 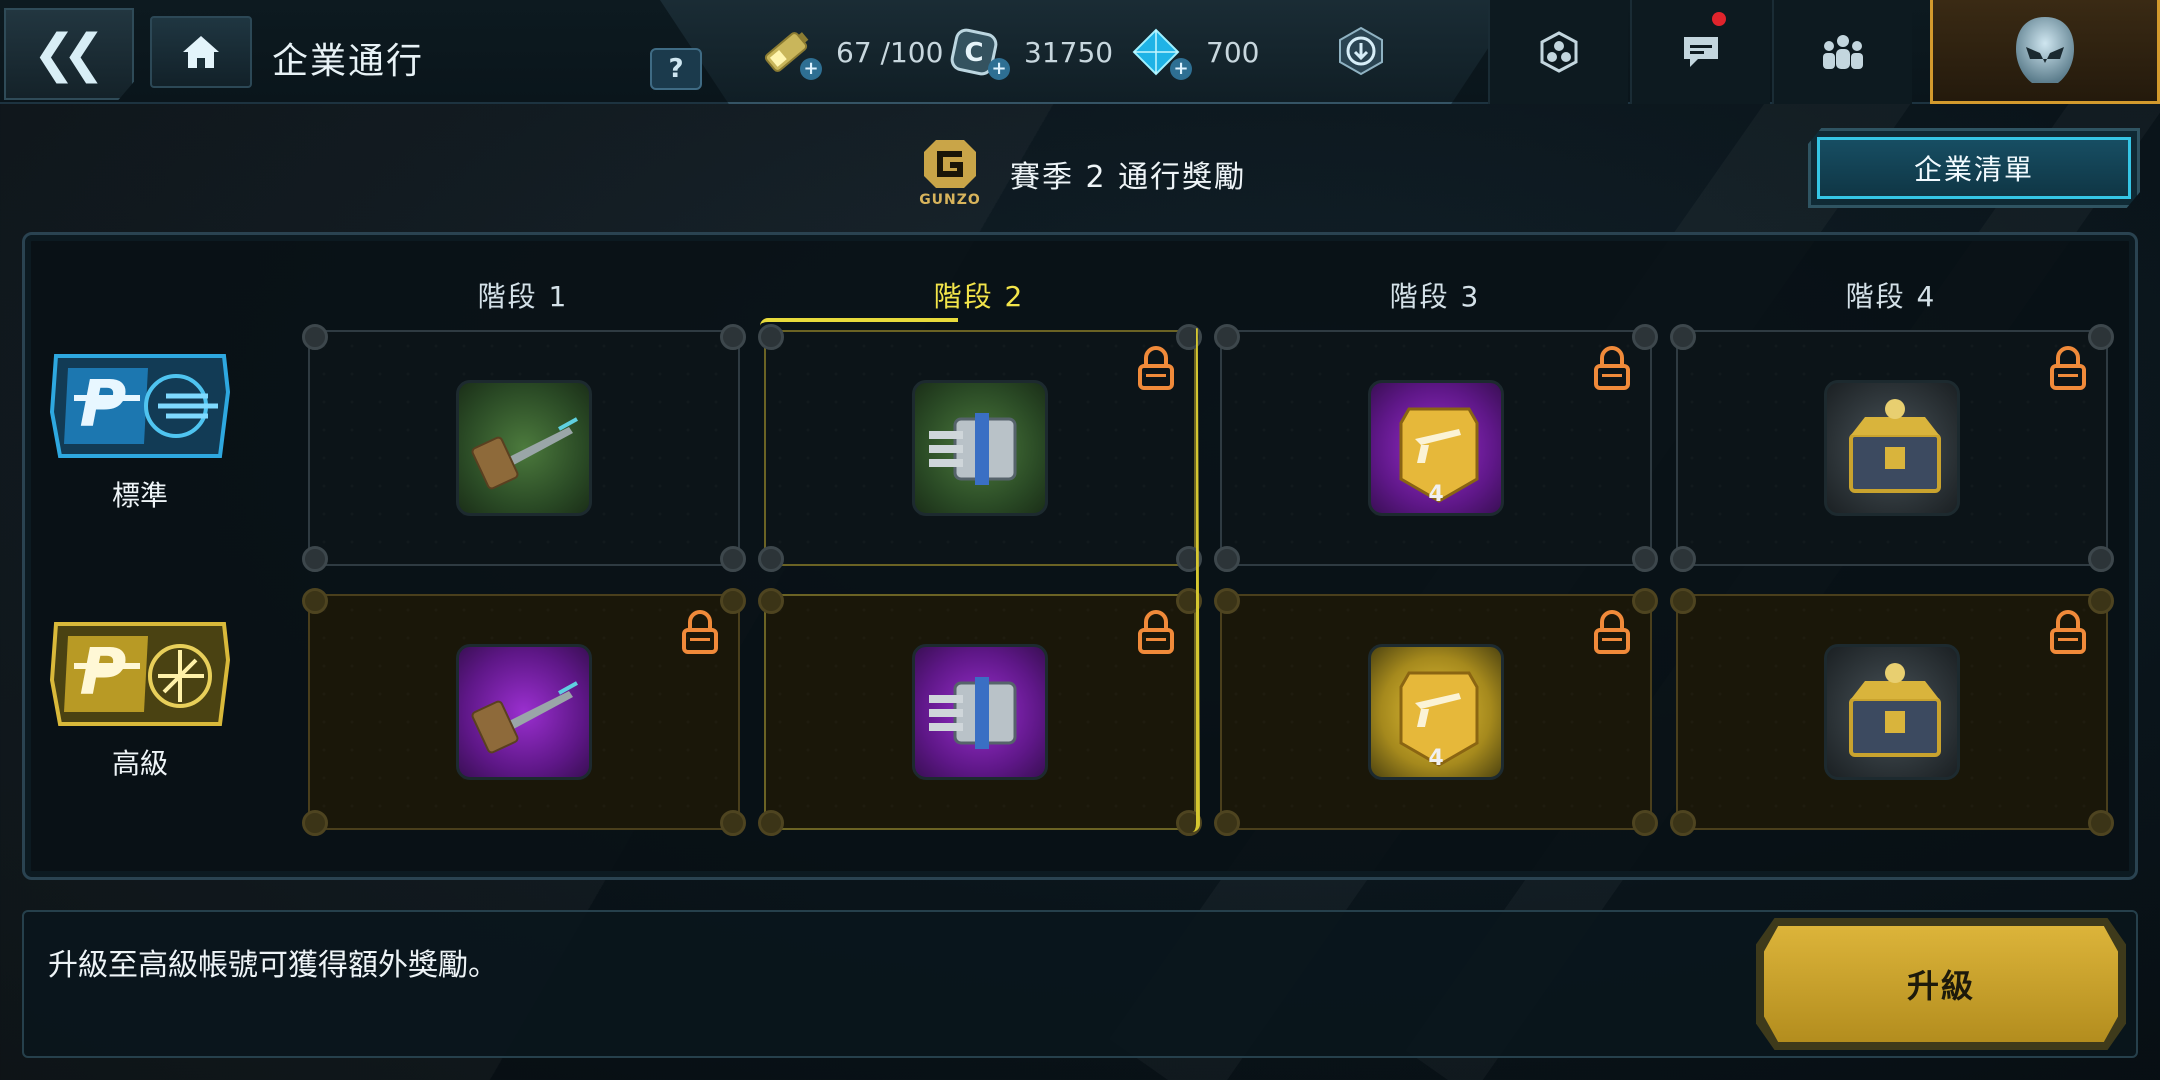 I want to click on crystal-icon: +, so click(x=1160, y=52).